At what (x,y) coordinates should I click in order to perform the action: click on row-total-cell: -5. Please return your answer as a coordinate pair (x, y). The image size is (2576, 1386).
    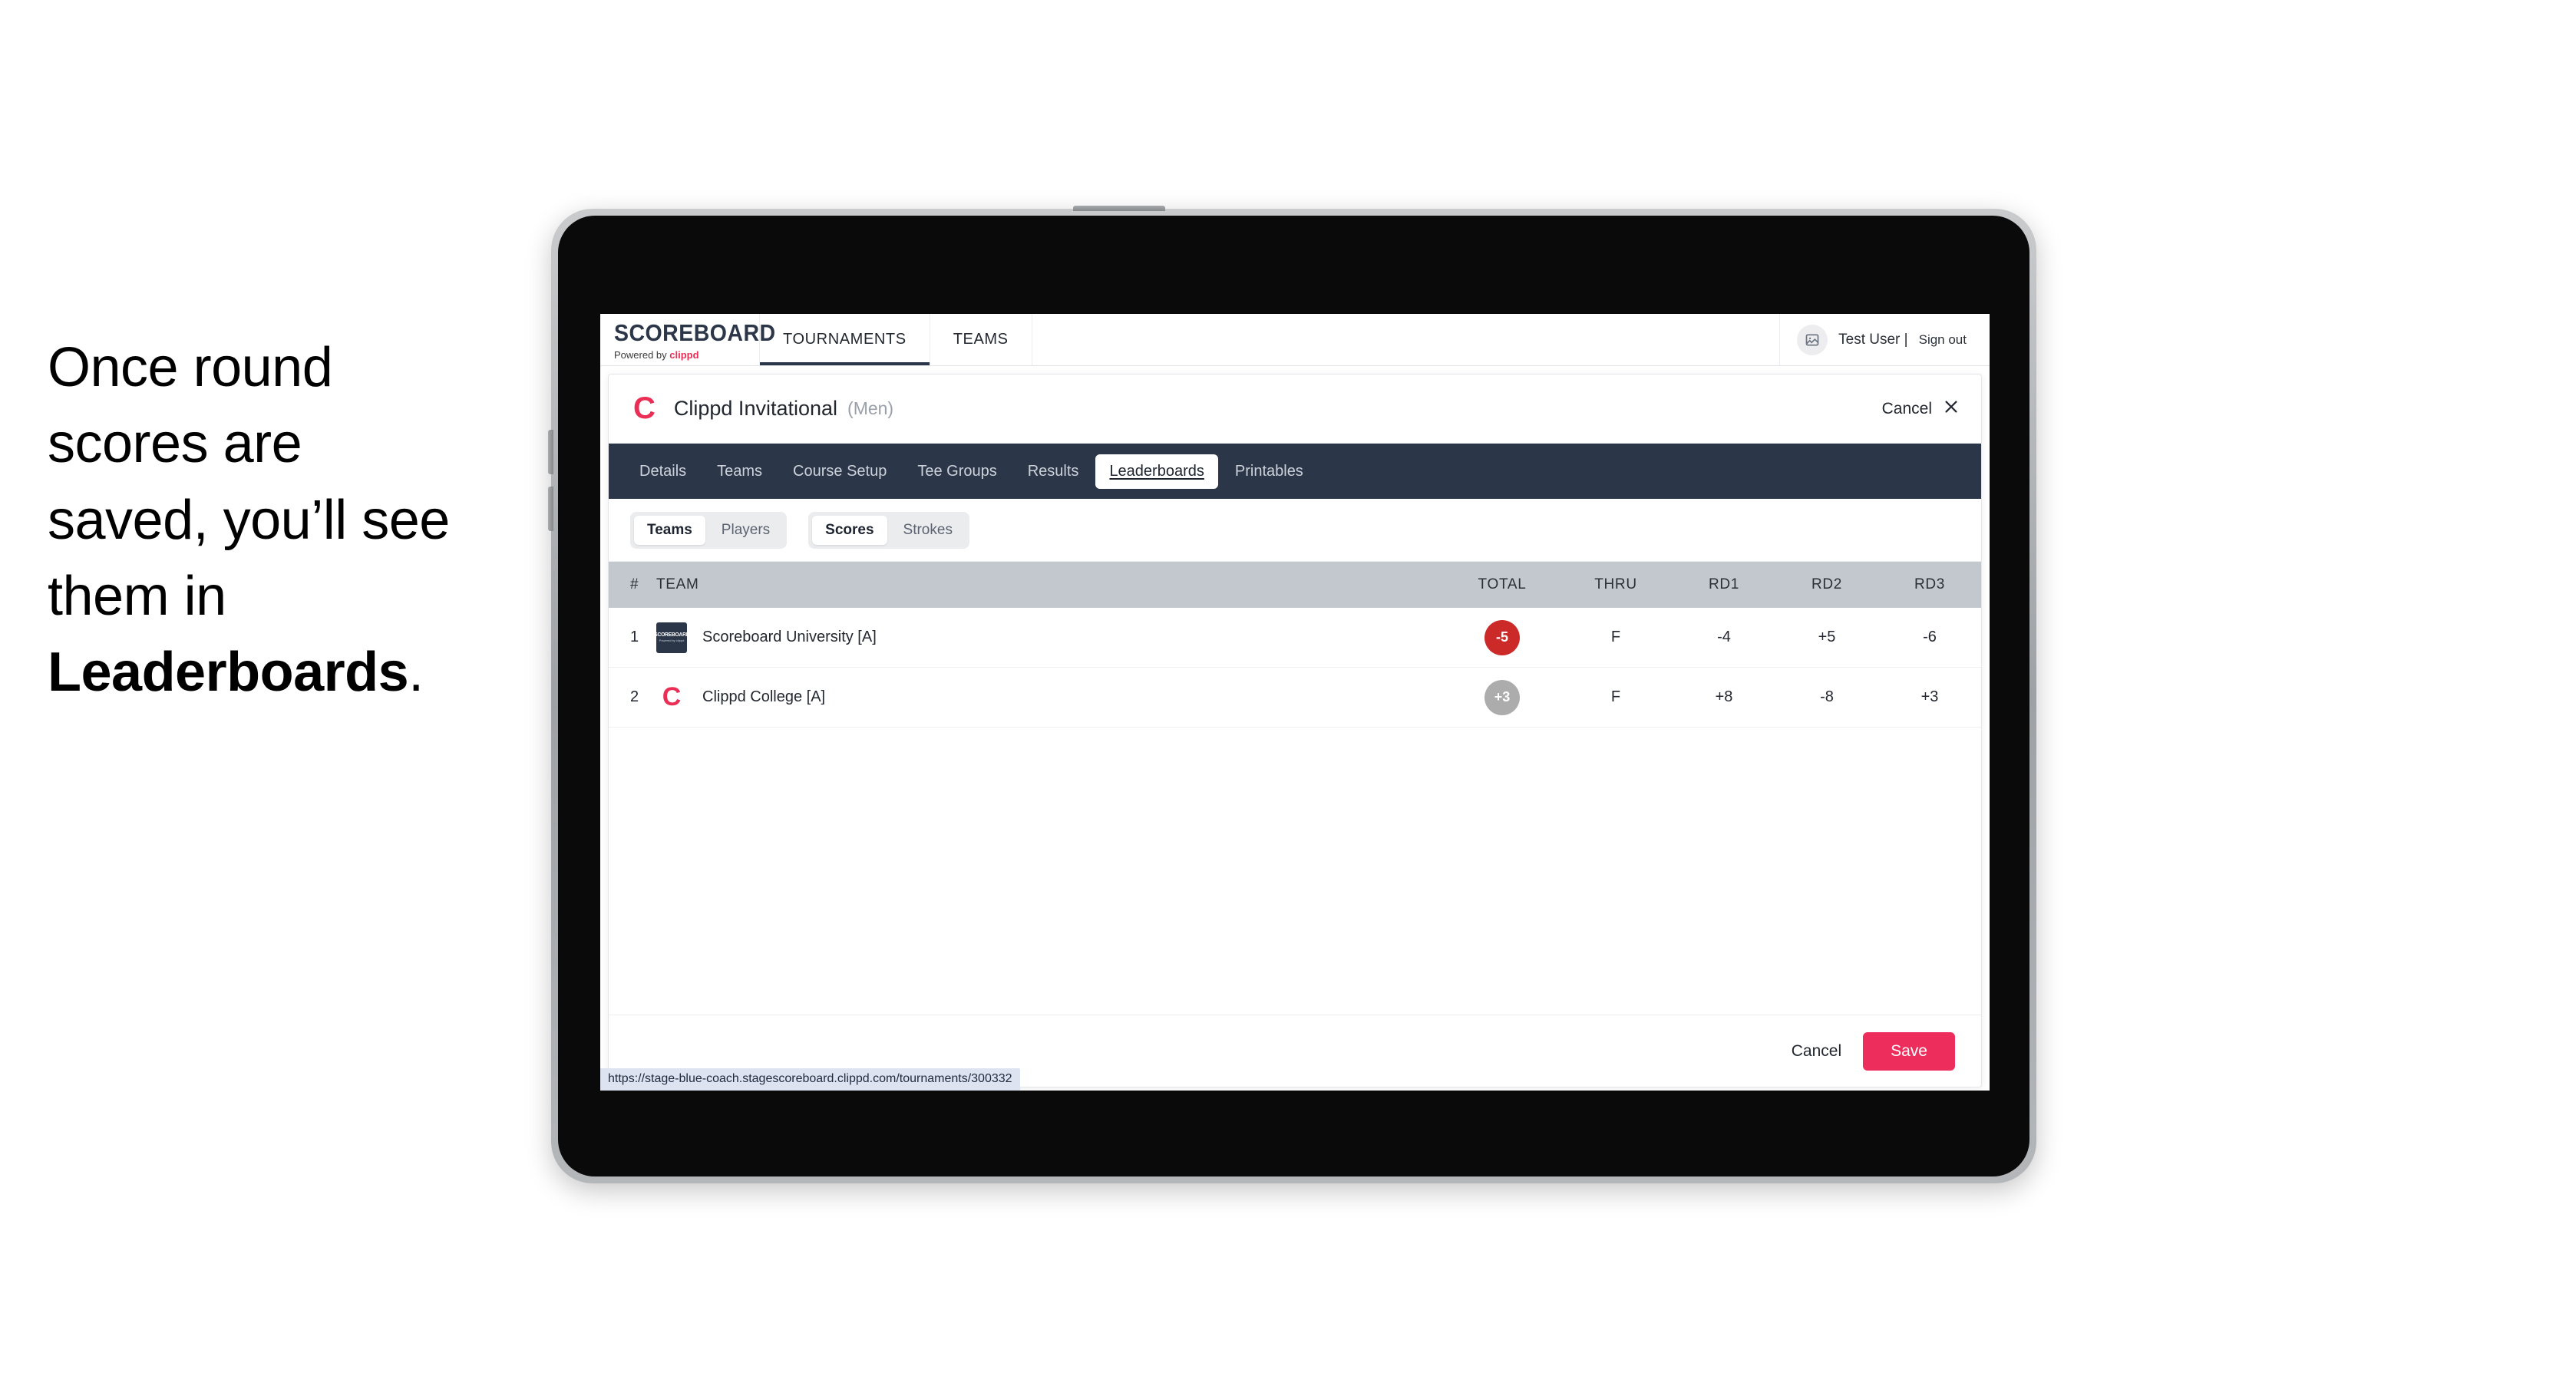
    Looking at the image, I should click on (1502, 637).